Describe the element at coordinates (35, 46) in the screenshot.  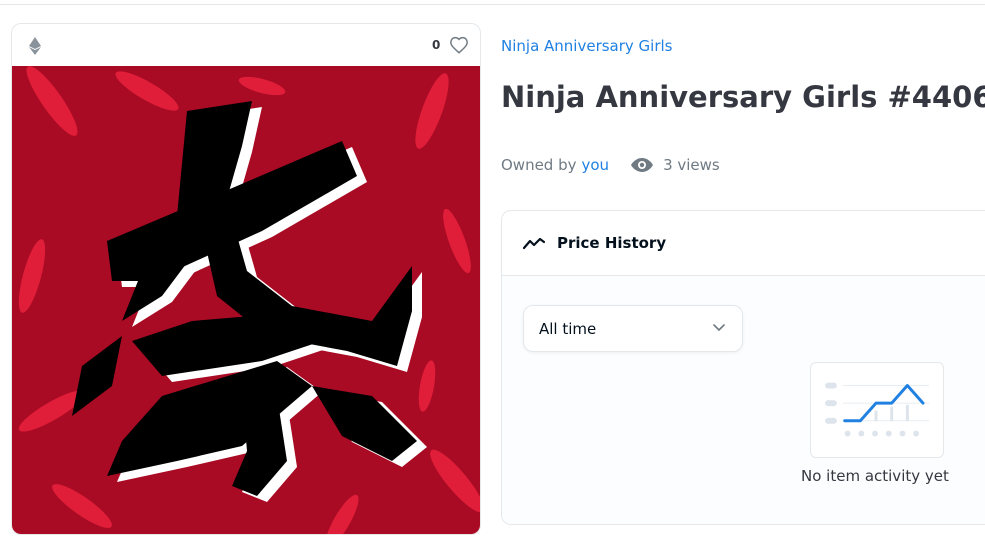
I see `ethereum-icon` at that location.